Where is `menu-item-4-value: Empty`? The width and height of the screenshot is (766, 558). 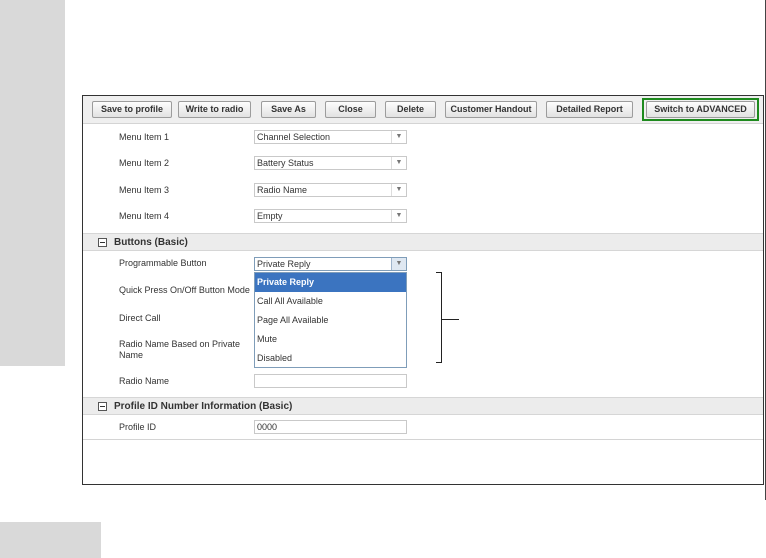
menu-item-4-value: Empty is located at coordinates (270, 216).